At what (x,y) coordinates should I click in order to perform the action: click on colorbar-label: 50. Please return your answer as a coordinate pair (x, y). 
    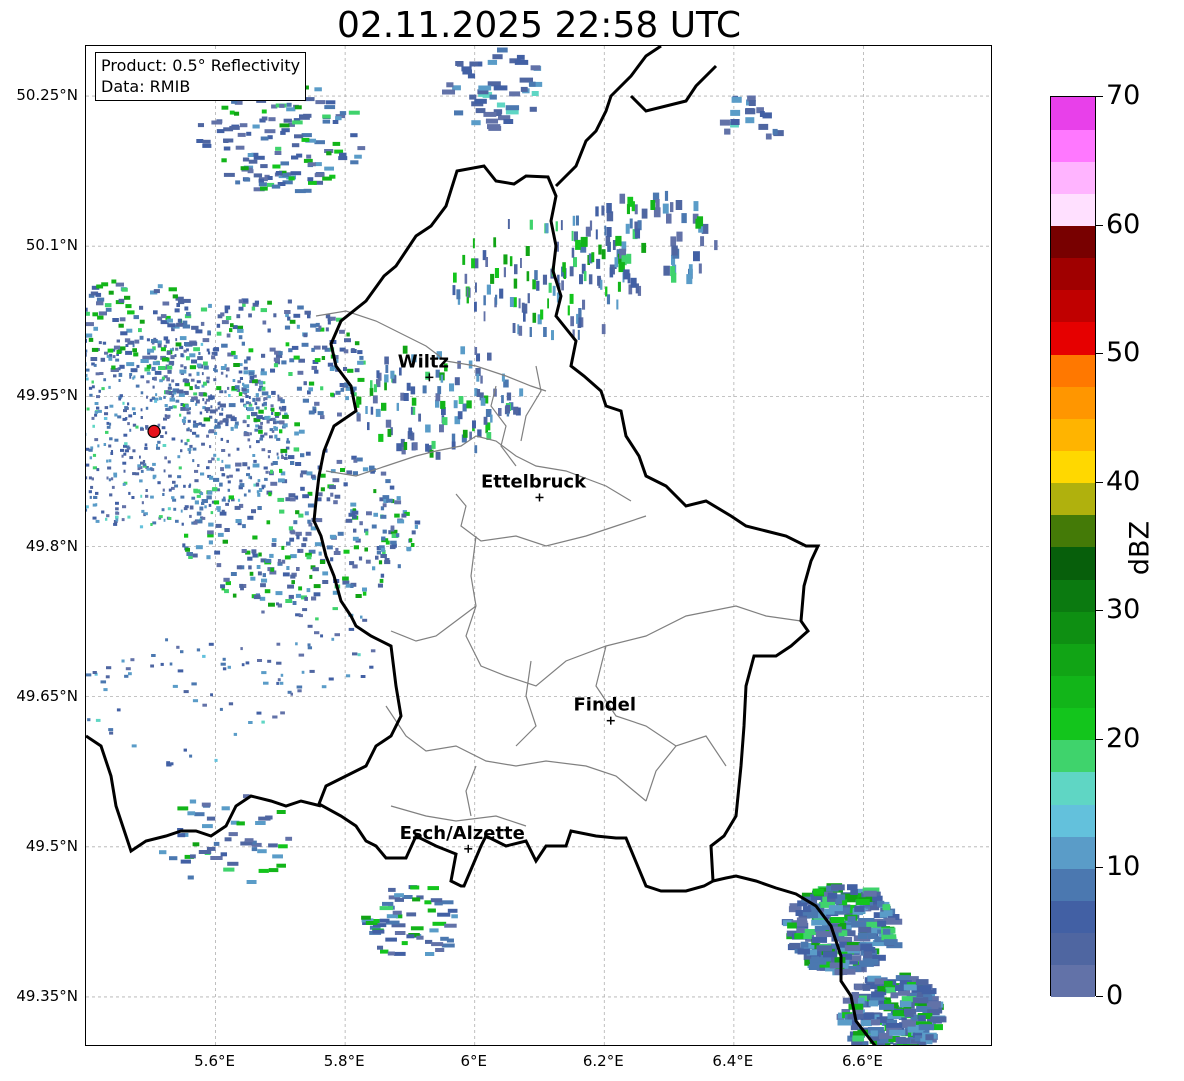
    Looking at the image, I should click on (1123, 353).